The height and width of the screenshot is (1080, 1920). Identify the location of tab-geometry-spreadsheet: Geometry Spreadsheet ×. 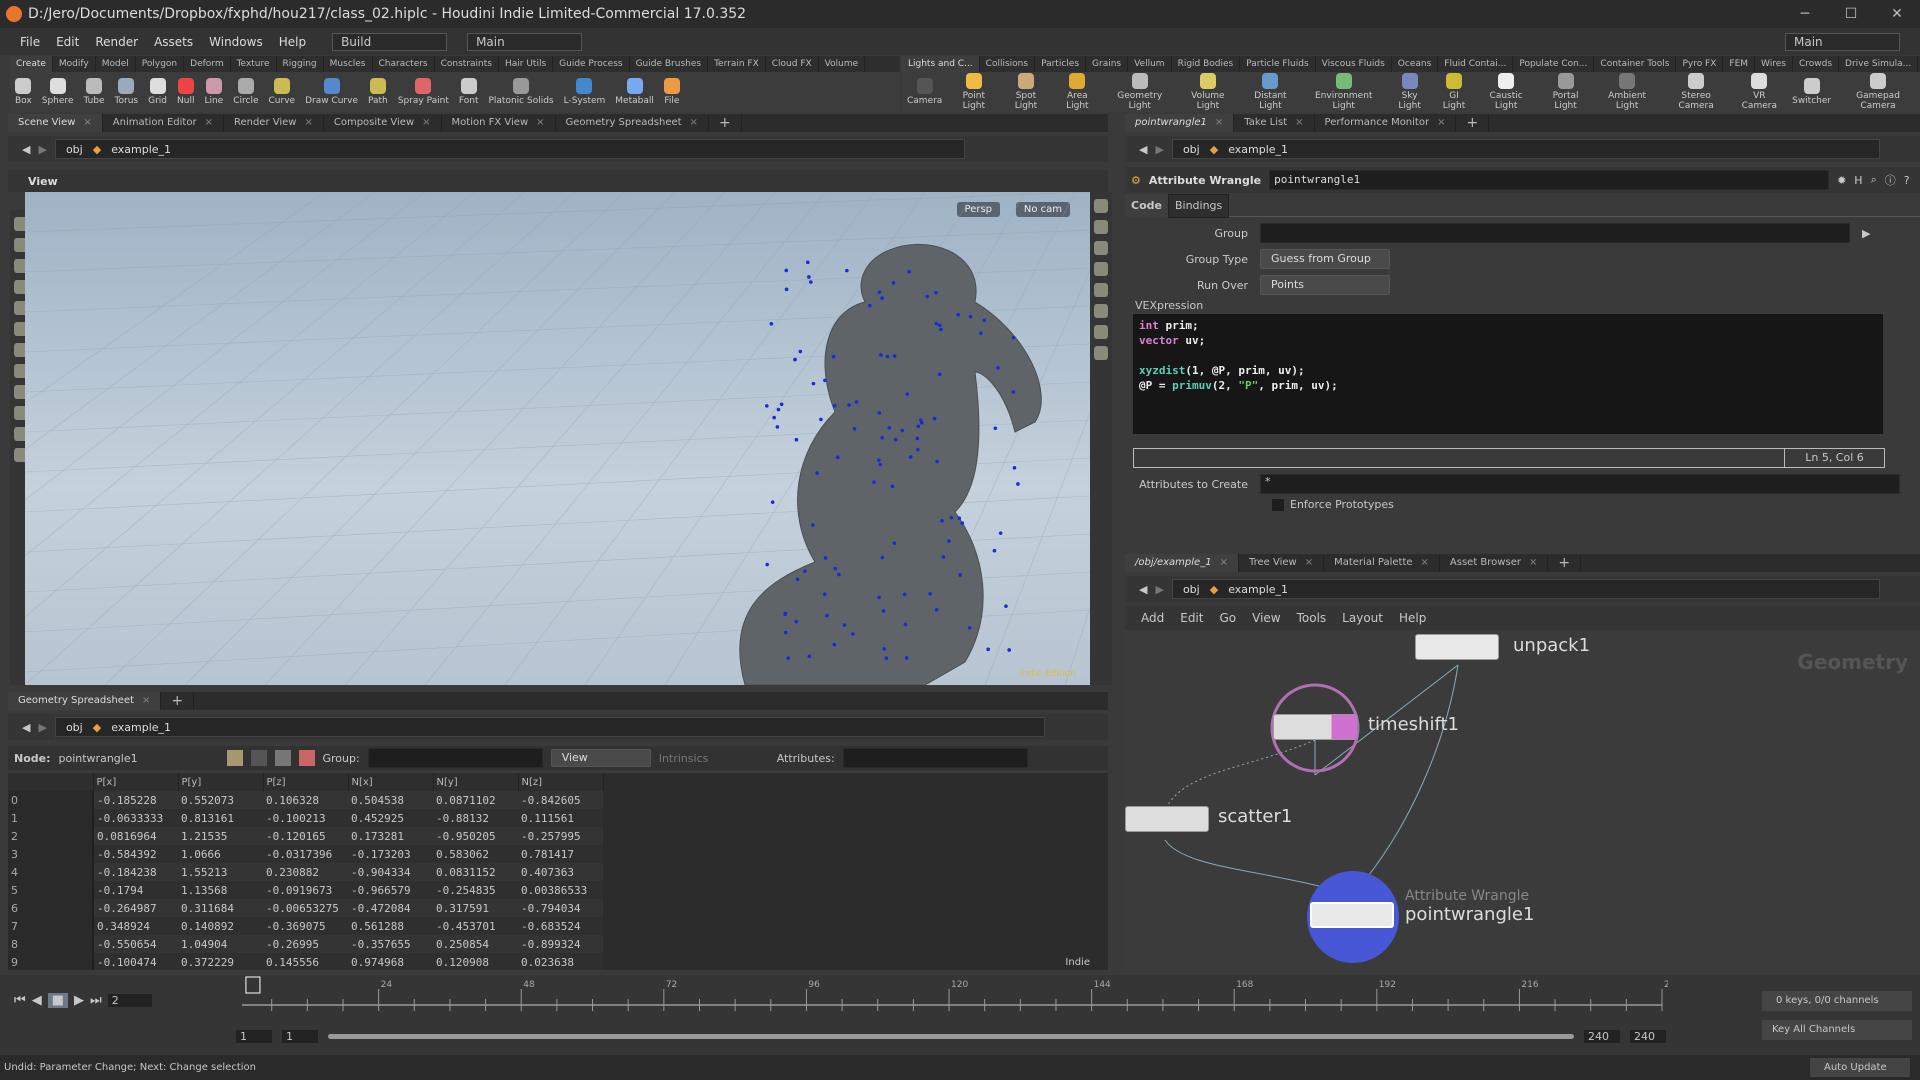
(632, 123).